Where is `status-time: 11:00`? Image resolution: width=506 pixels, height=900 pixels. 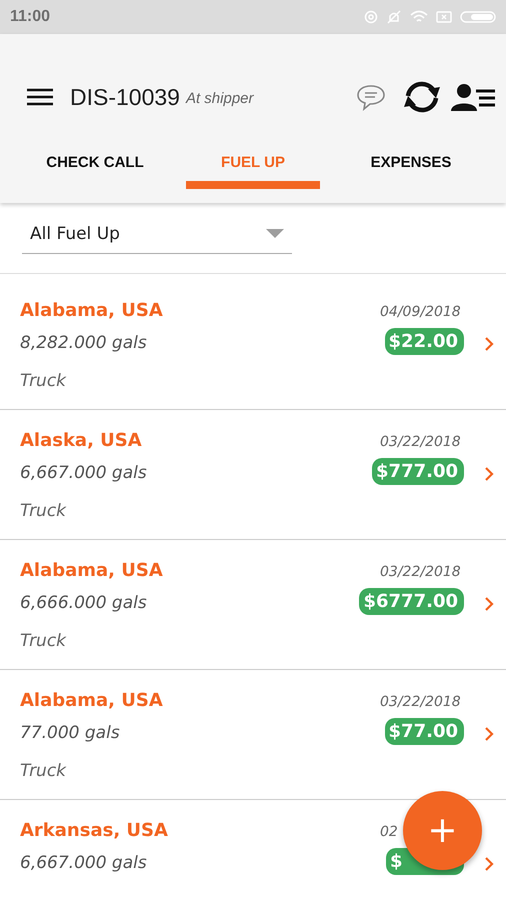
status-time: 11:00 is located at coordinates (30, 17).